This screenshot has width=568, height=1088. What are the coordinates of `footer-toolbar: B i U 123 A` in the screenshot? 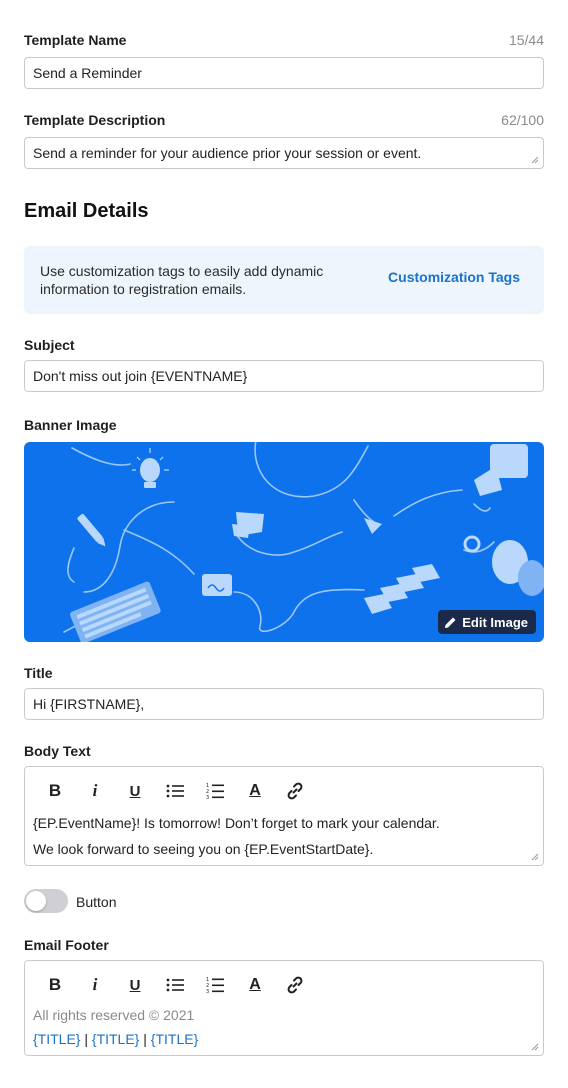 It's located at (175, 985).